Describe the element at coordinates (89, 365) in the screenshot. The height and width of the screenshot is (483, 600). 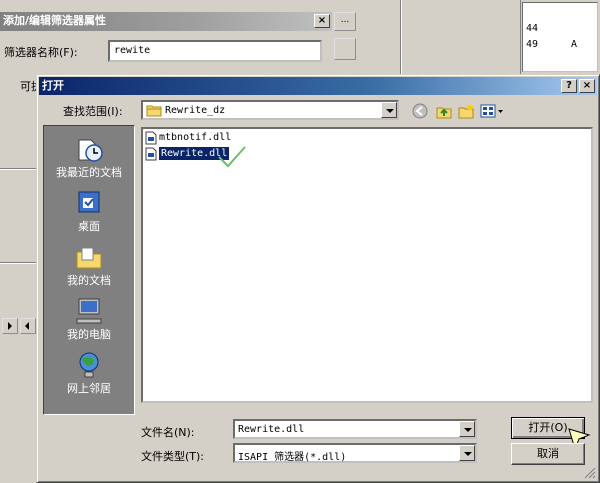
I see `network-places-icon` at that location.